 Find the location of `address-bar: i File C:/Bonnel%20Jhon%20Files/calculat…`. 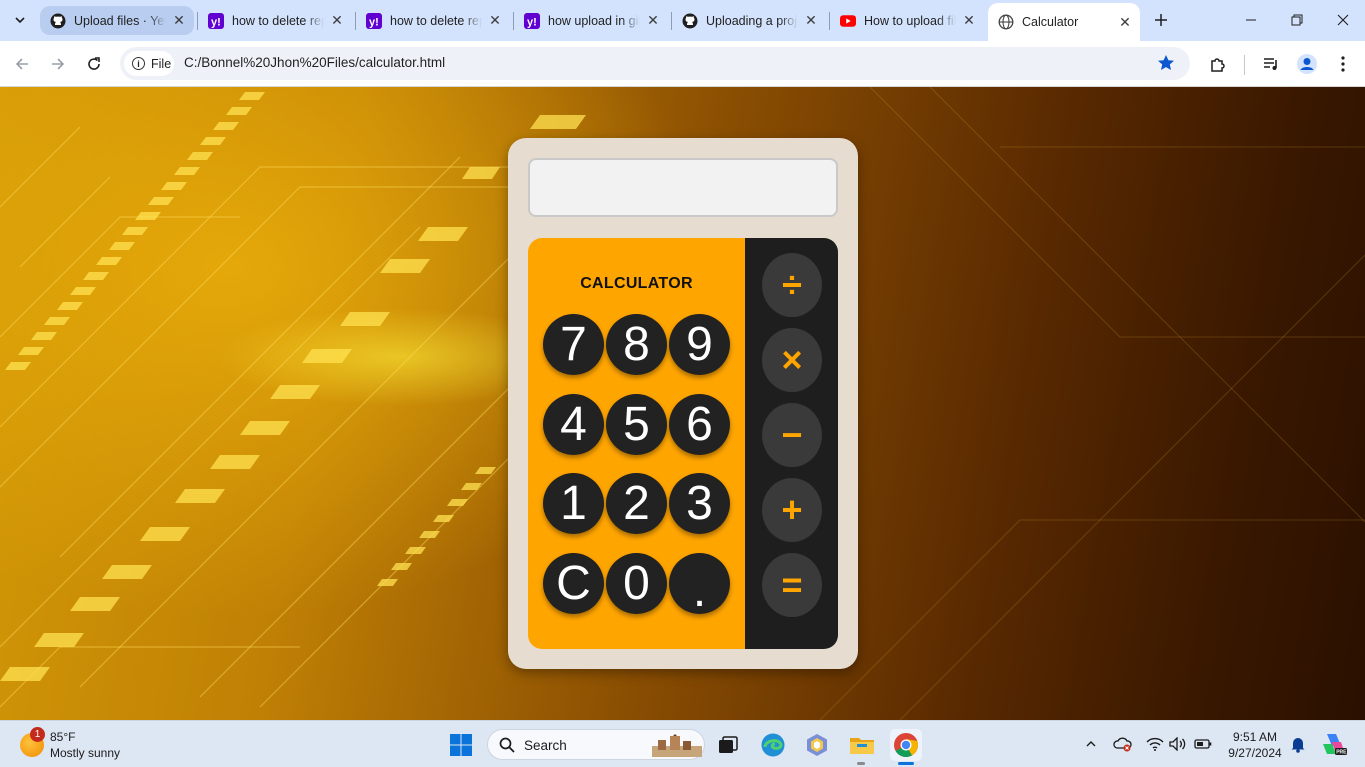

address-bar: i File C:/Bonnel%20Jhon%20Files/calculat… is located at coordinates (655, 63).